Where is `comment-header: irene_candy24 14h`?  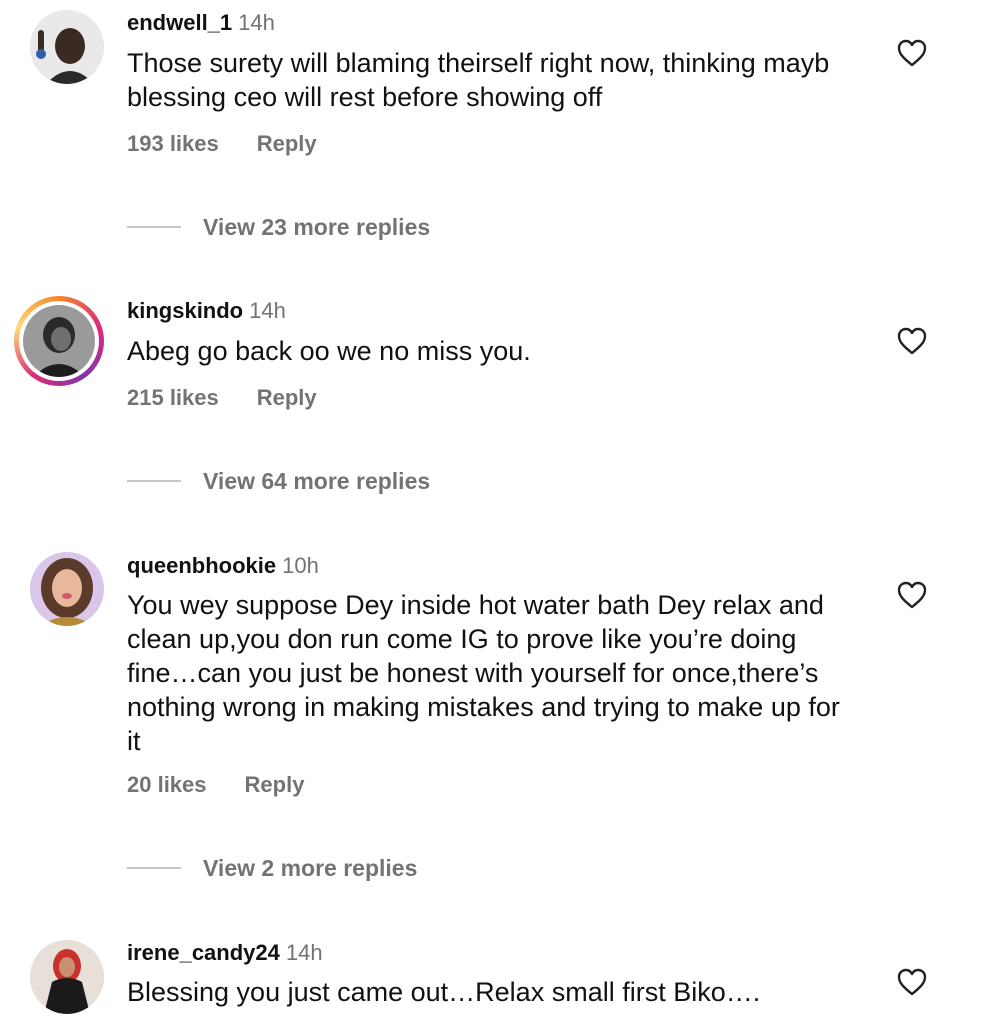 comment-header: irene_candy24 14h is located at coordinates (225, 953).